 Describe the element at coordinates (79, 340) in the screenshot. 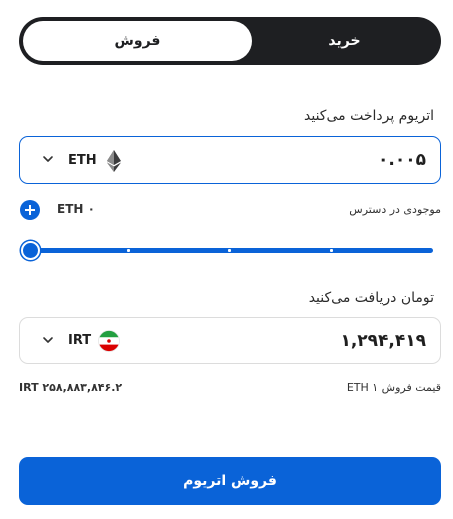

I see `receive-currency-code: IRT` at that location.